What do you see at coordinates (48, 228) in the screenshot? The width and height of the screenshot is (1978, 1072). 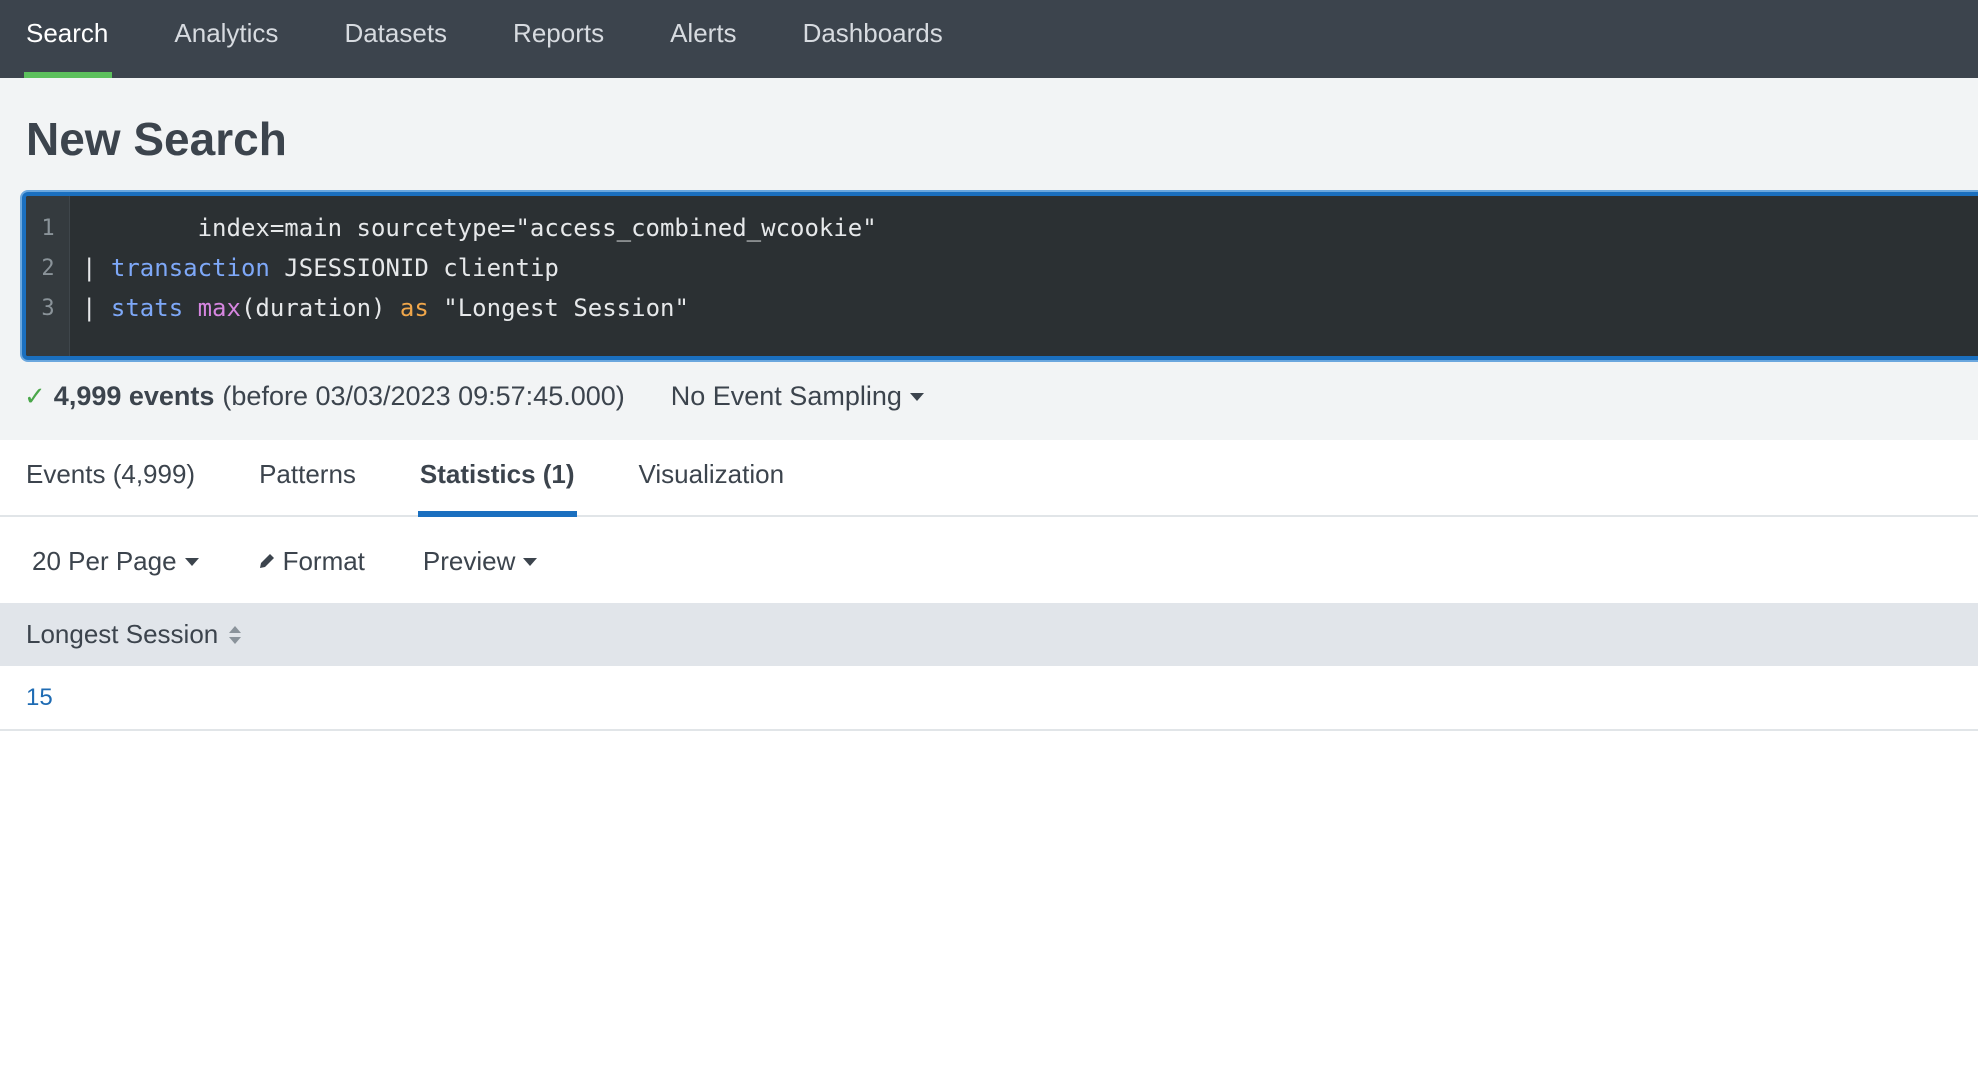 I see `line-number: 1` at bounding box center [48, 228].